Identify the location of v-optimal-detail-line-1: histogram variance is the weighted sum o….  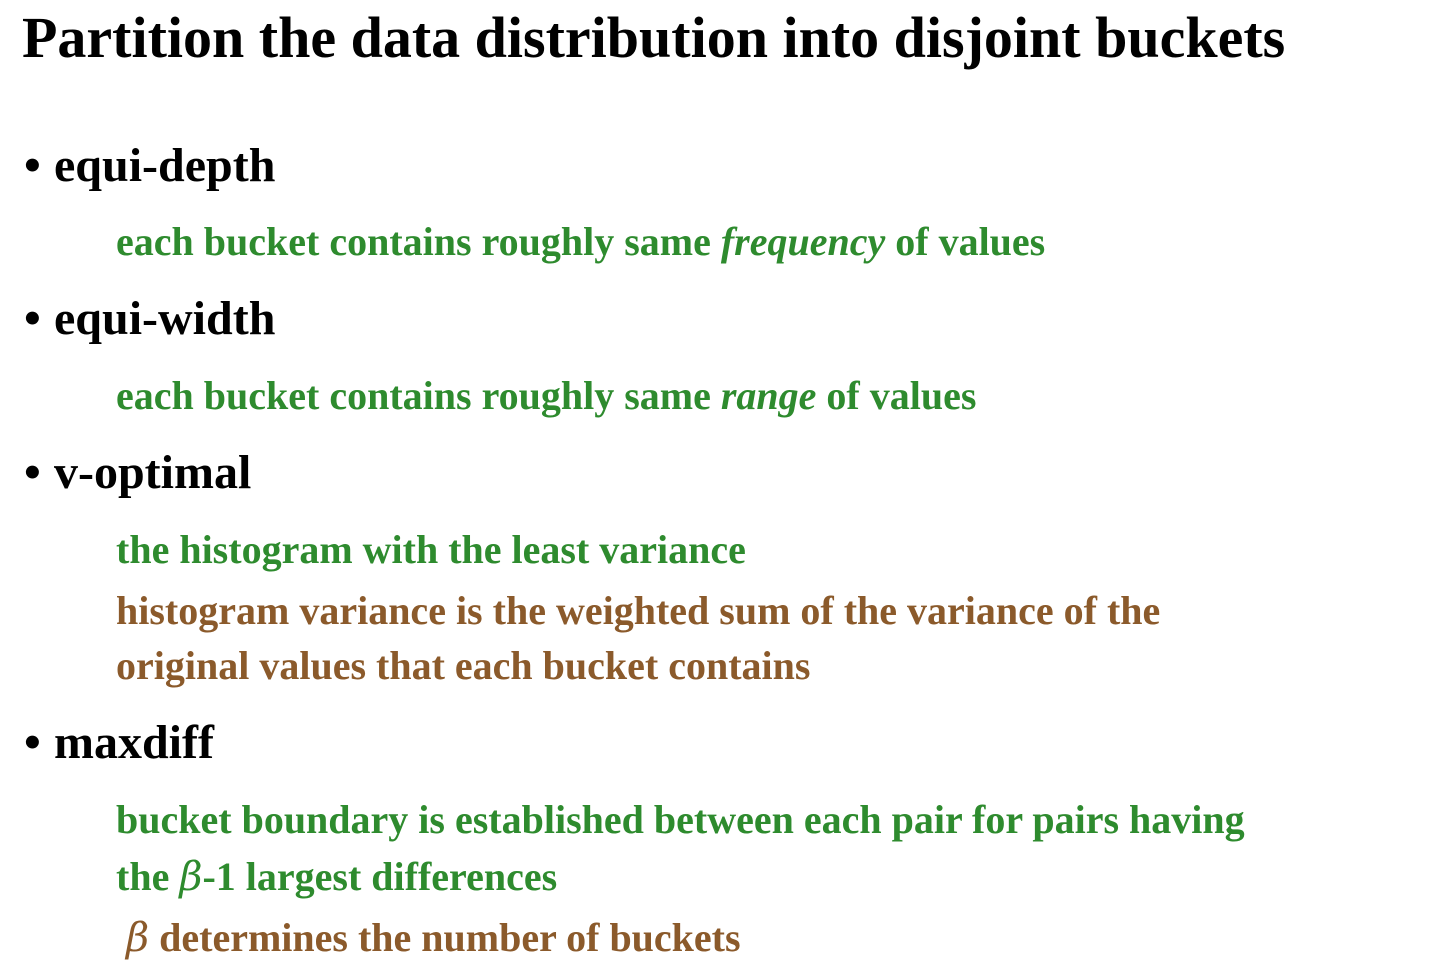
(638, 610).